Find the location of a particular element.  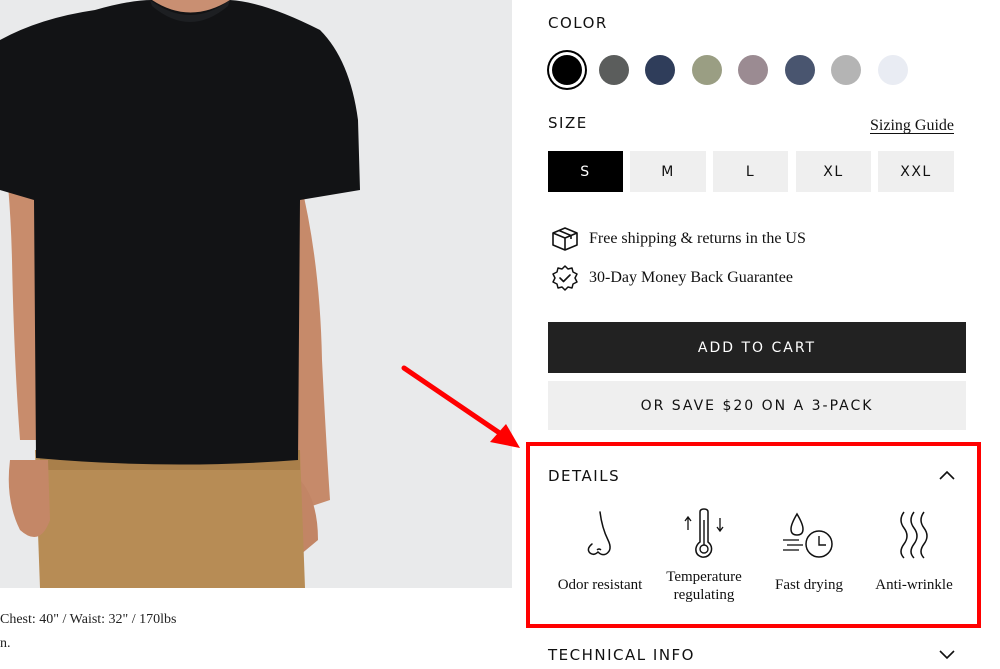

guarantee-perk: 30-Day Money Back Guarantee is located at coordinates (672, 278).